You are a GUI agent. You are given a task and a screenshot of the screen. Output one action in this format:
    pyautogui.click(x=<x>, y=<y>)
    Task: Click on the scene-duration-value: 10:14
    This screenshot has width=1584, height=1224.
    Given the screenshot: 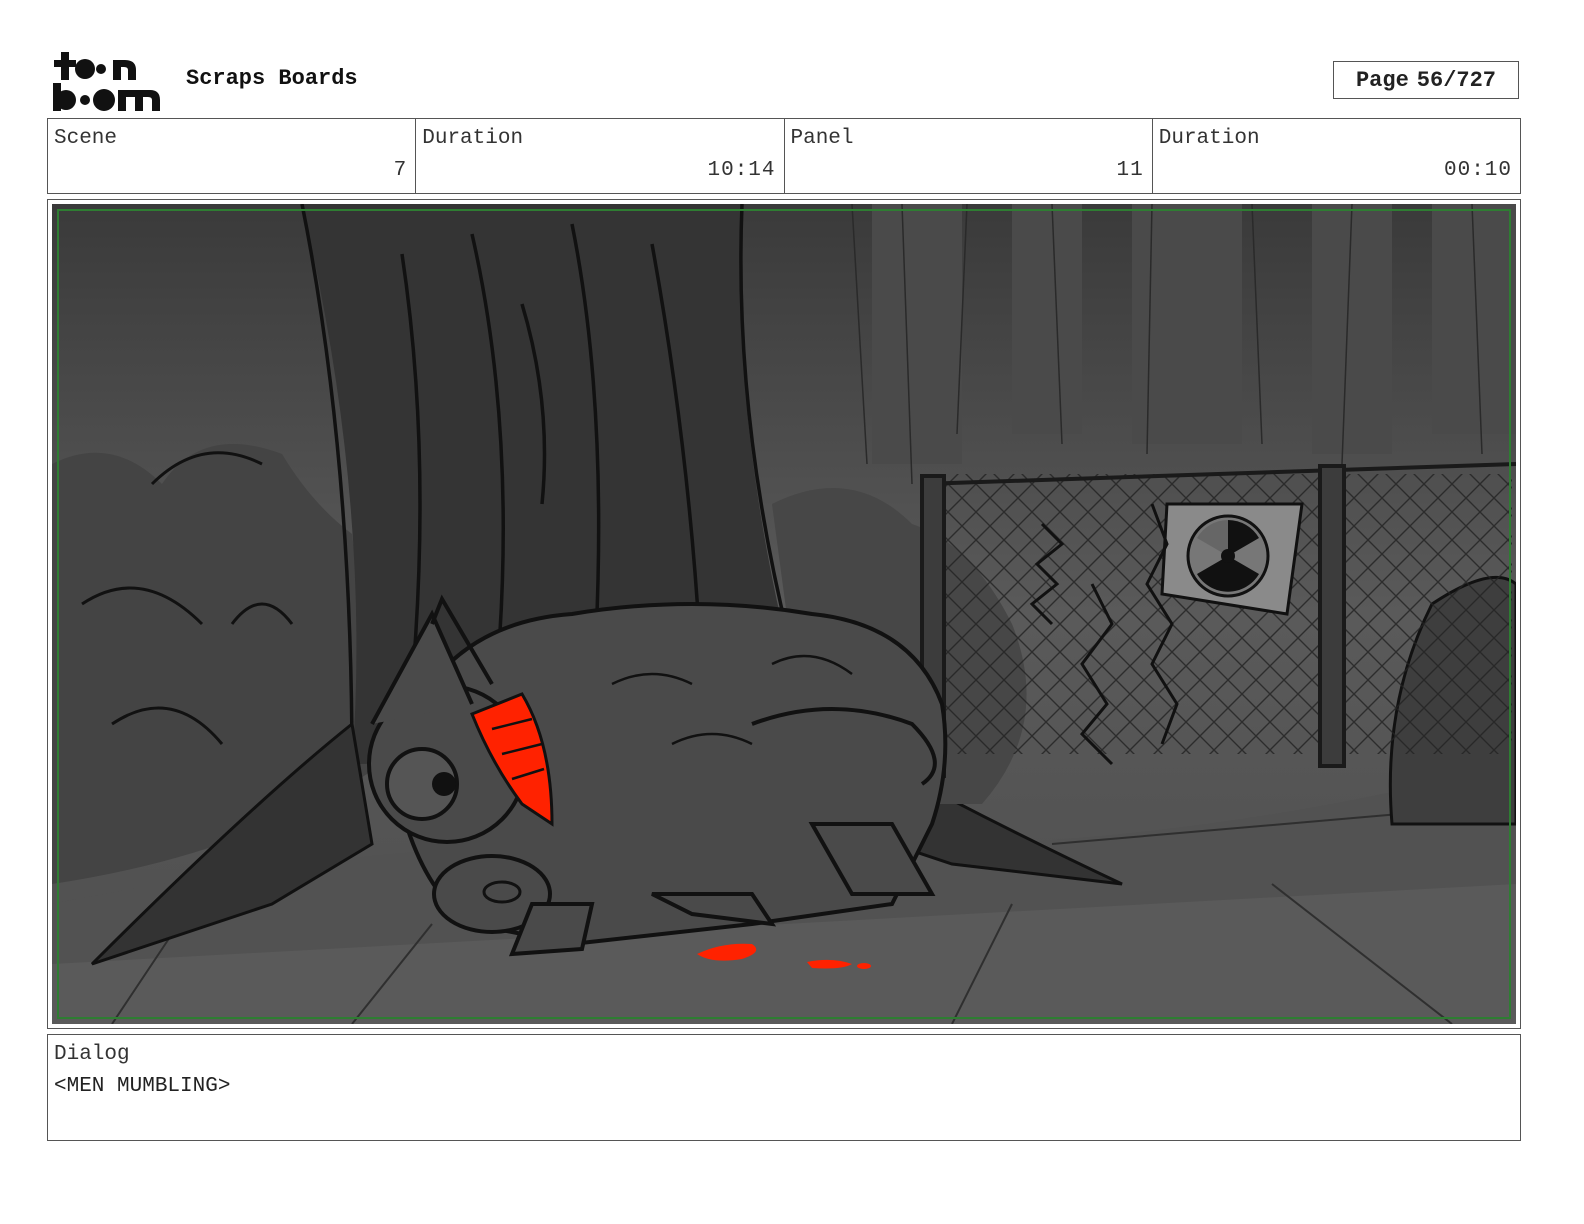 What is the action you would take?
    pyautogui.click(x=741, y=170)
    